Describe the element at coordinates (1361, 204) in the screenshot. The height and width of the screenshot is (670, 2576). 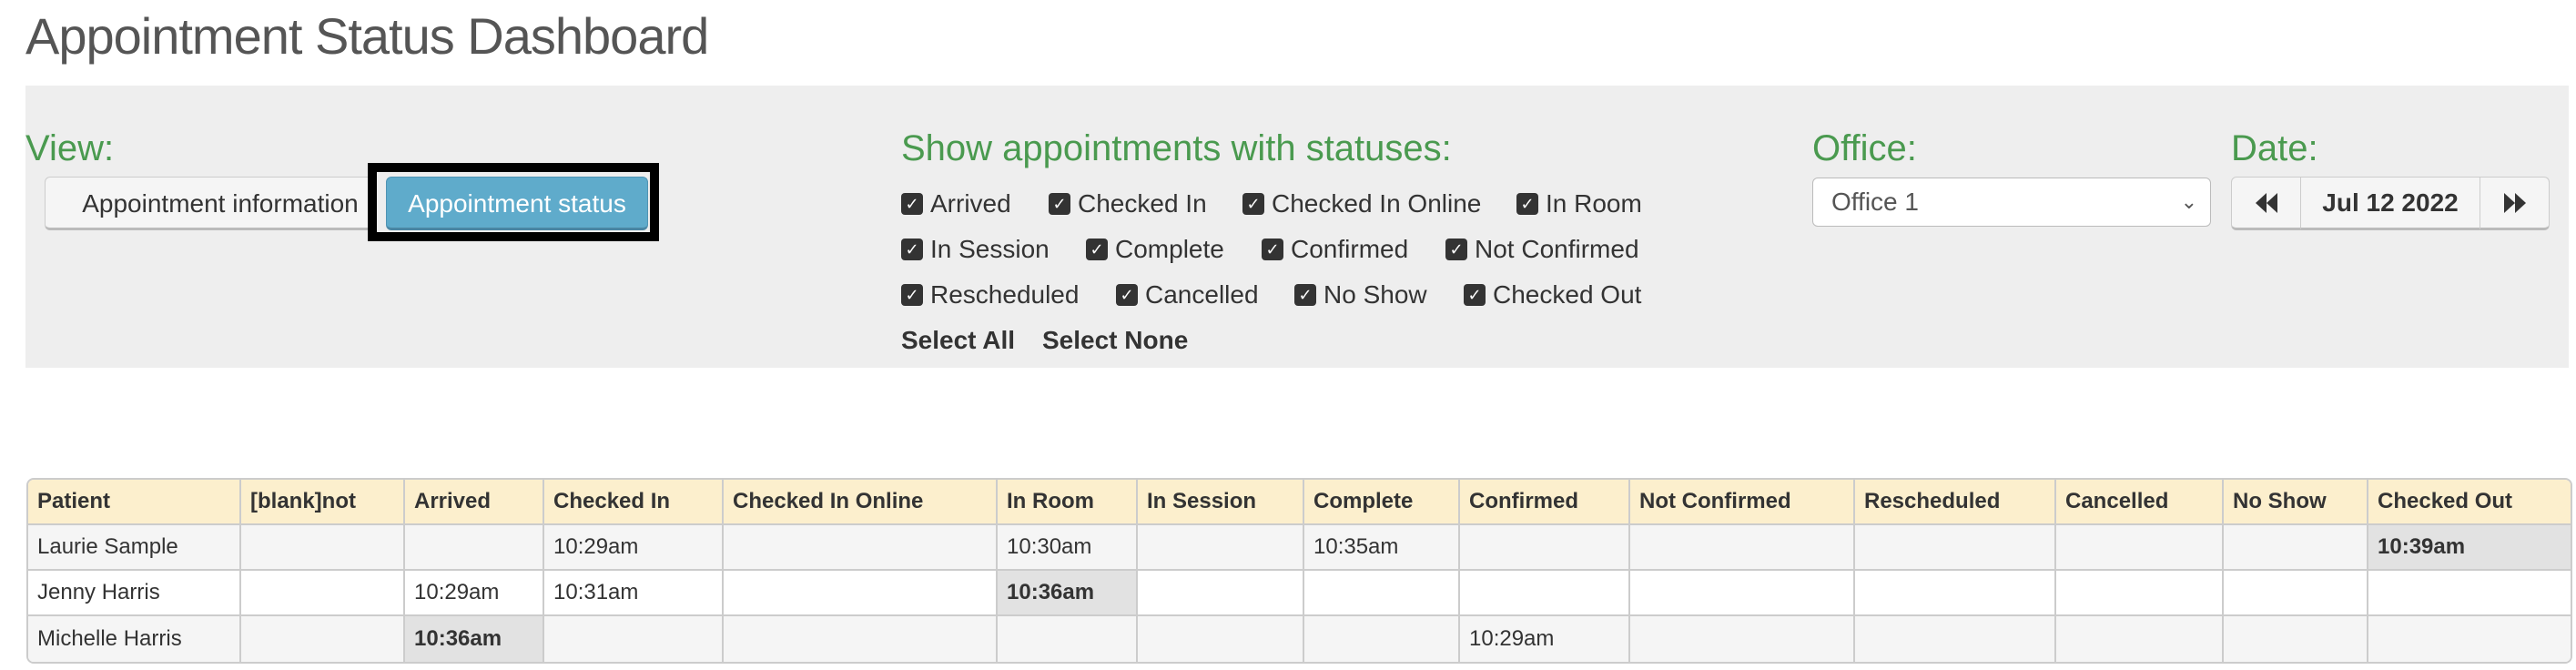
I see `status-checkbox-checked-in-online: ✓ Checked In Online` at that location.